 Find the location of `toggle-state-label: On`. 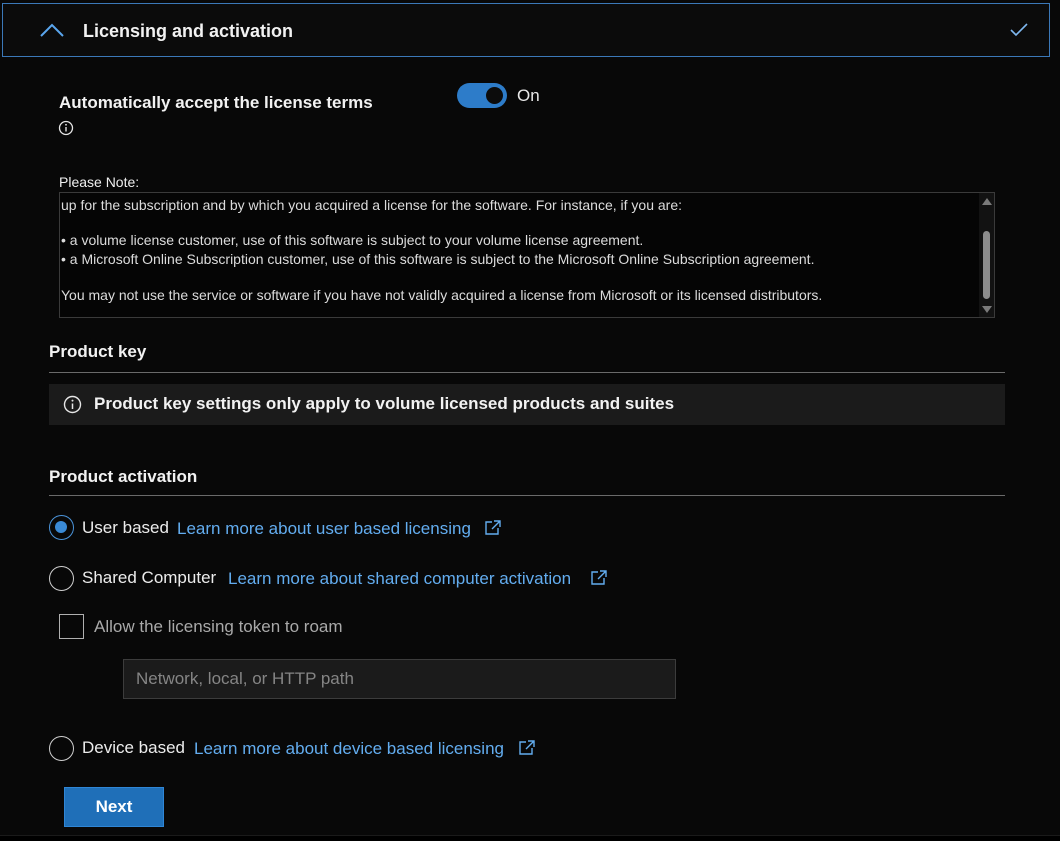

toggle-state-label: On is located at coordinates (528, 95).